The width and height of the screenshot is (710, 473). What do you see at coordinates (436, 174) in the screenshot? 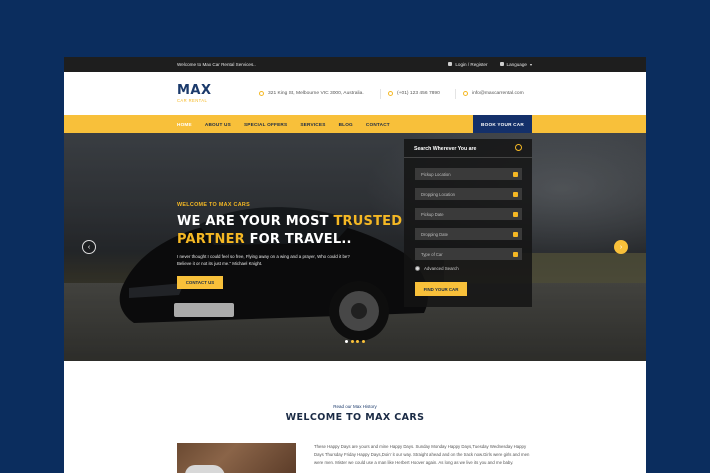
I see `pickup-location-placeholder: Pickup Location` at bounding box center [436, 174].